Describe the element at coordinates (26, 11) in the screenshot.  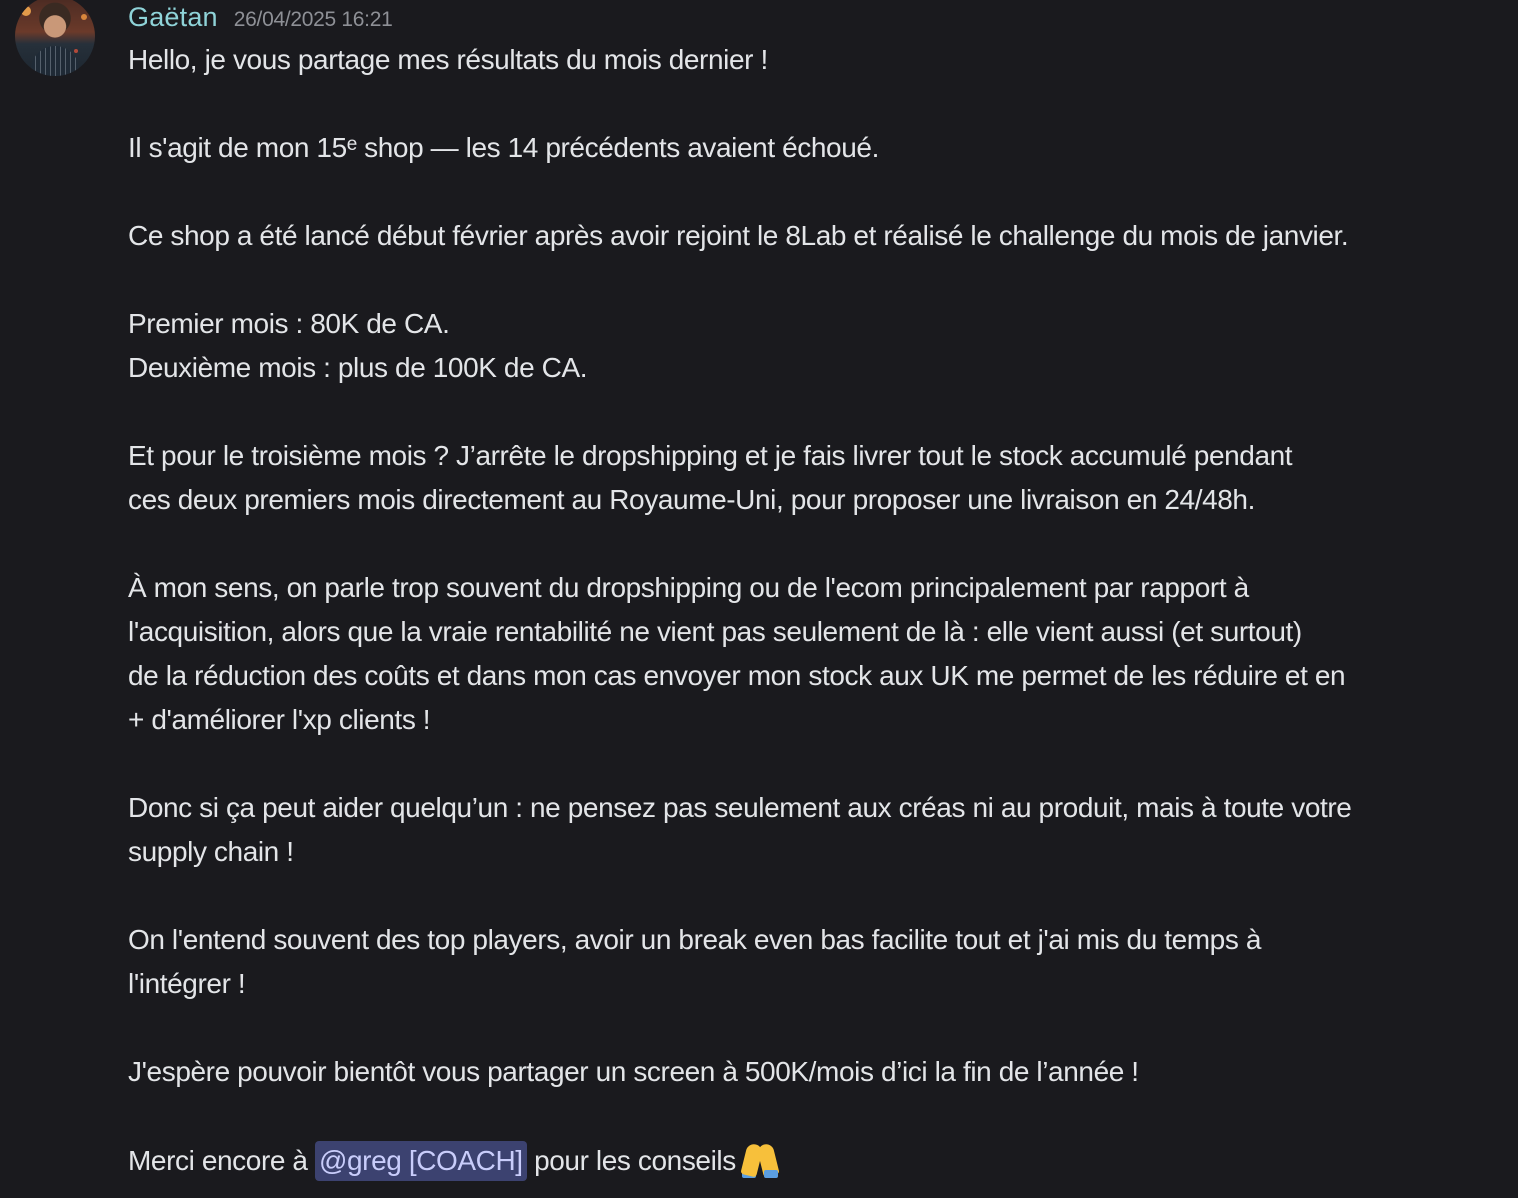
I see `avatar-background-lights` at that location.